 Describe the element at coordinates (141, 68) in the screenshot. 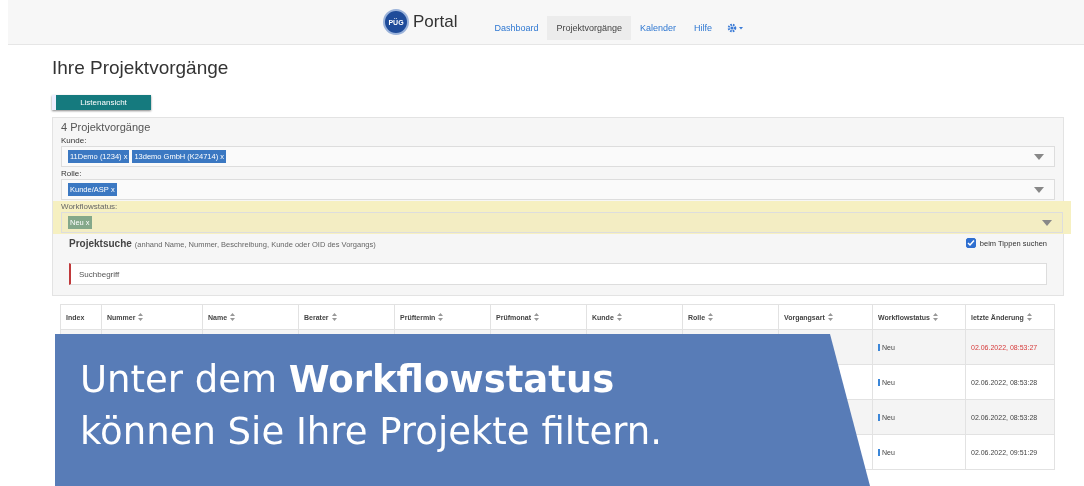

I see `page-title: Ihre Projektvorgänge` at that location.